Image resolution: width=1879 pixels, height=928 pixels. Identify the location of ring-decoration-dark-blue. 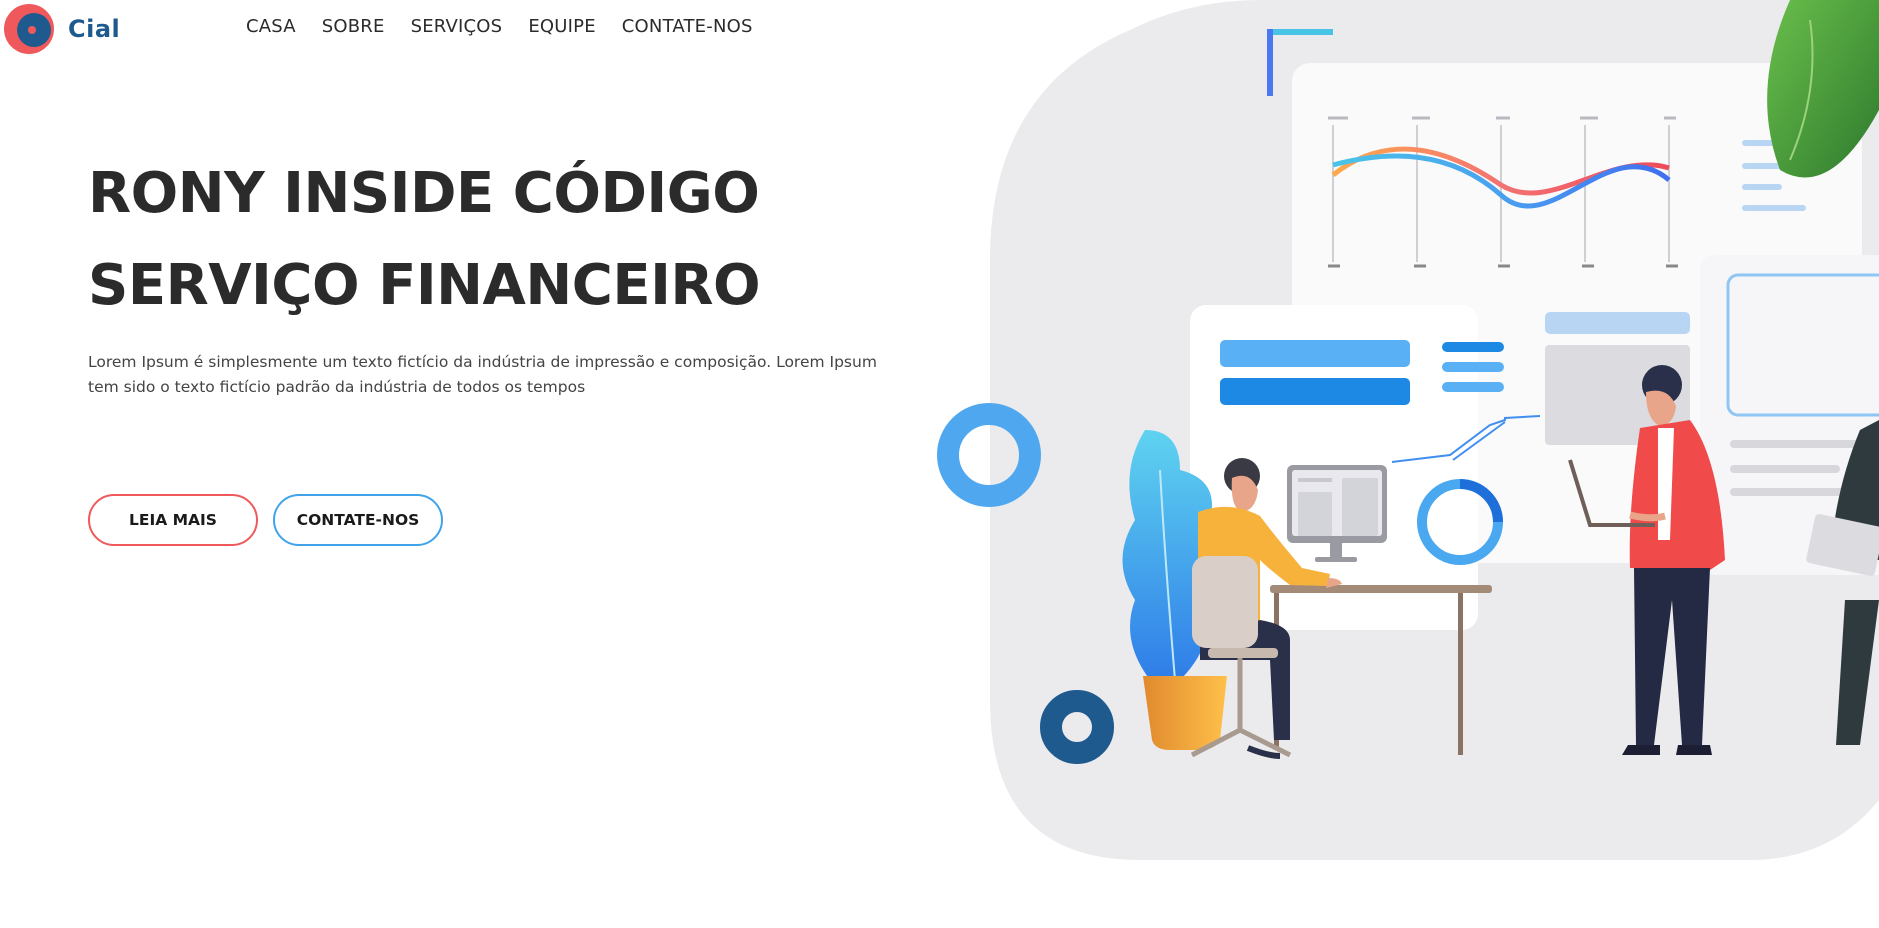
(1077, 727).